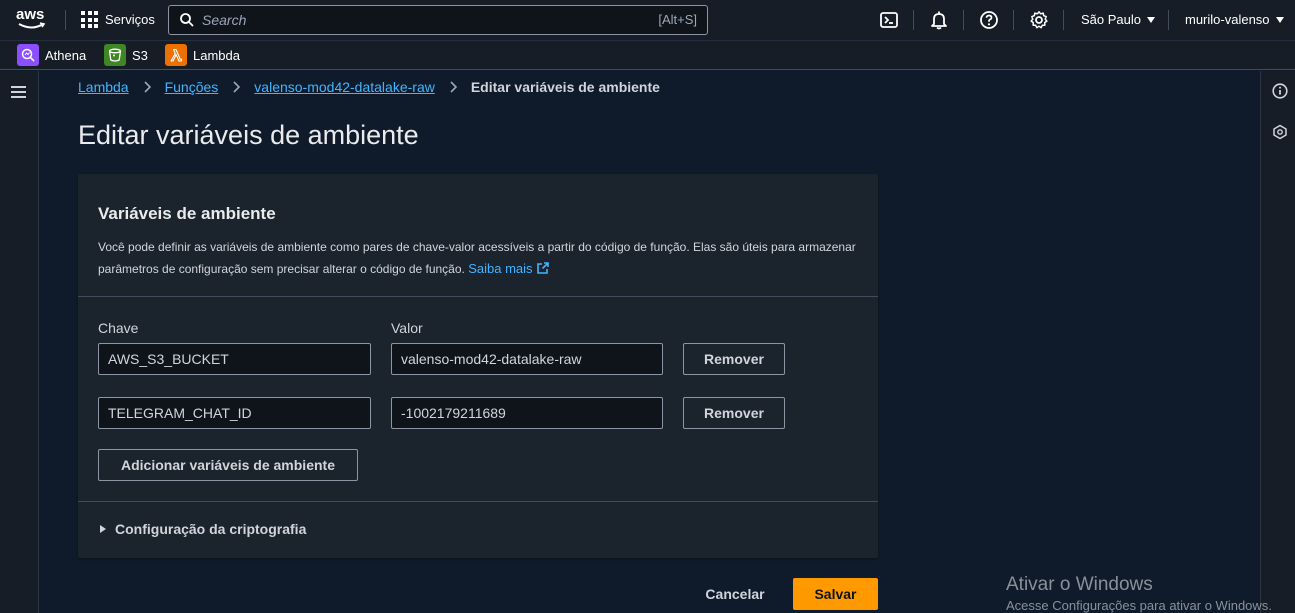  What do you see at coordinates (187, 213) in the screenshot?
I see `section-title: Variáveis de ambiente` at bounding box center [187, 213].